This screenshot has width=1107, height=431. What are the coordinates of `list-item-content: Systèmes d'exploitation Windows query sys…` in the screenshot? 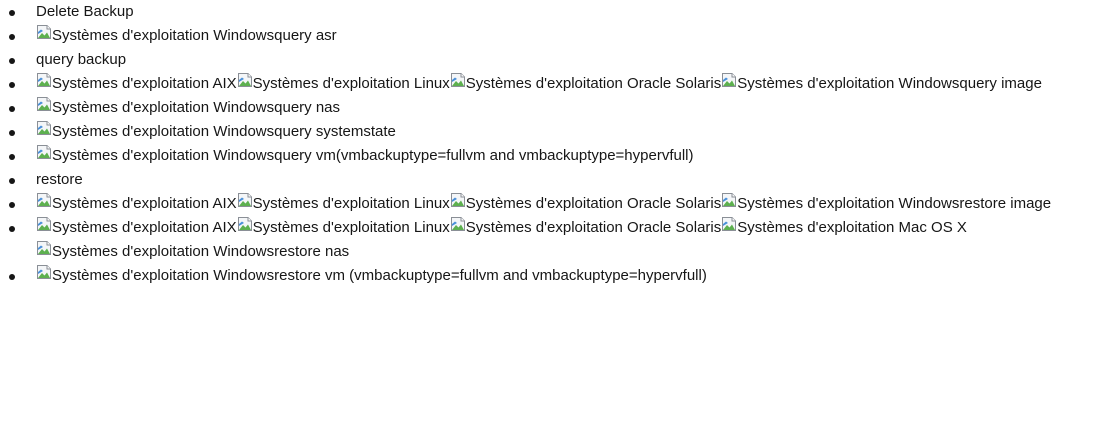 It's located at (216, 130).